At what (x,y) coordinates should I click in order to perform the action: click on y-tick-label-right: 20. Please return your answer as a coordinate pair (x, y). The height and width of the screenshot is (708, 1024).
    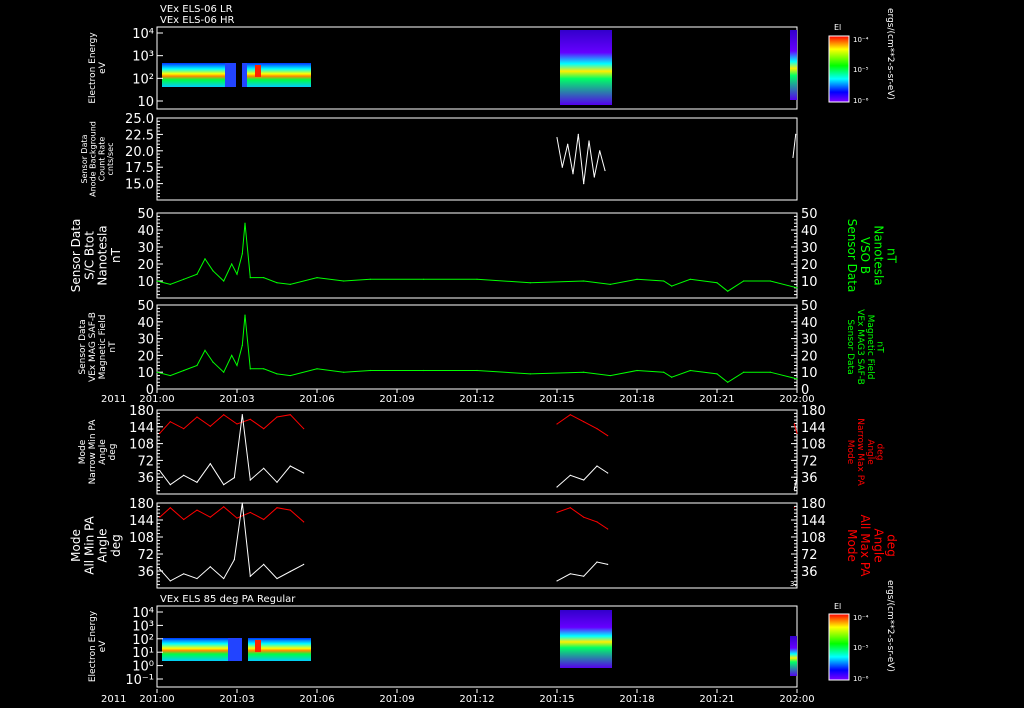
    Looking at the image, I should click on (809, 356).